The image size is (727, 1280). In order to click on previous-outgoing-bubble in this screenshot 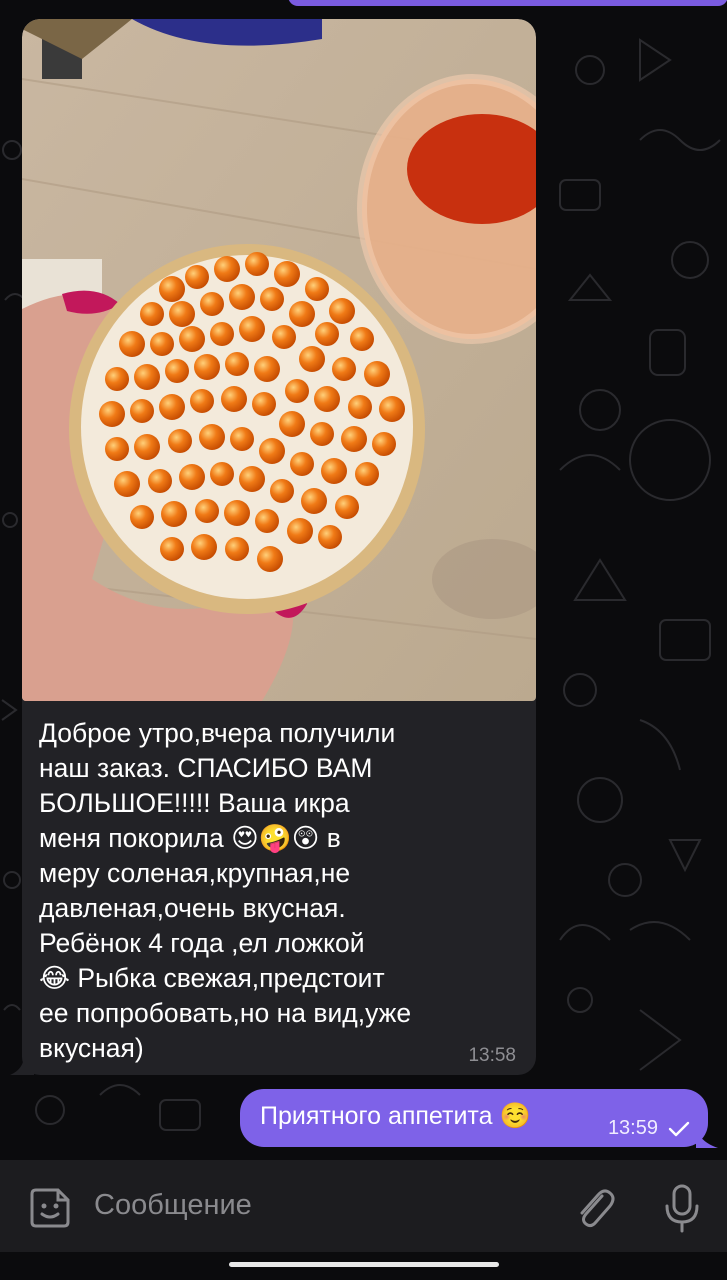, I will do `click(507, 3)`.